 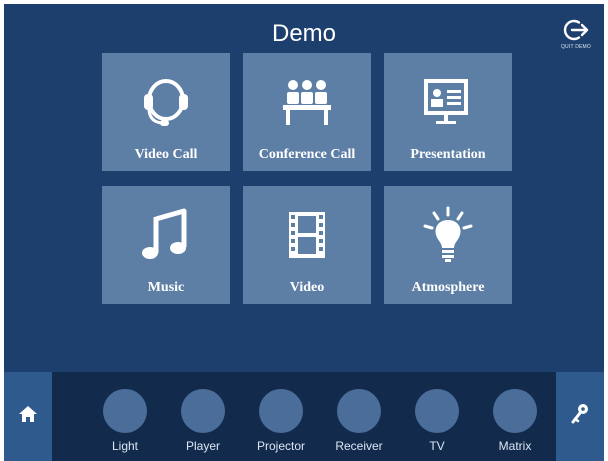 What do you see at coordinates (307, 154) in the screenshot?
I see `scene-label: Conference Call` at bounding box center [307, 154].